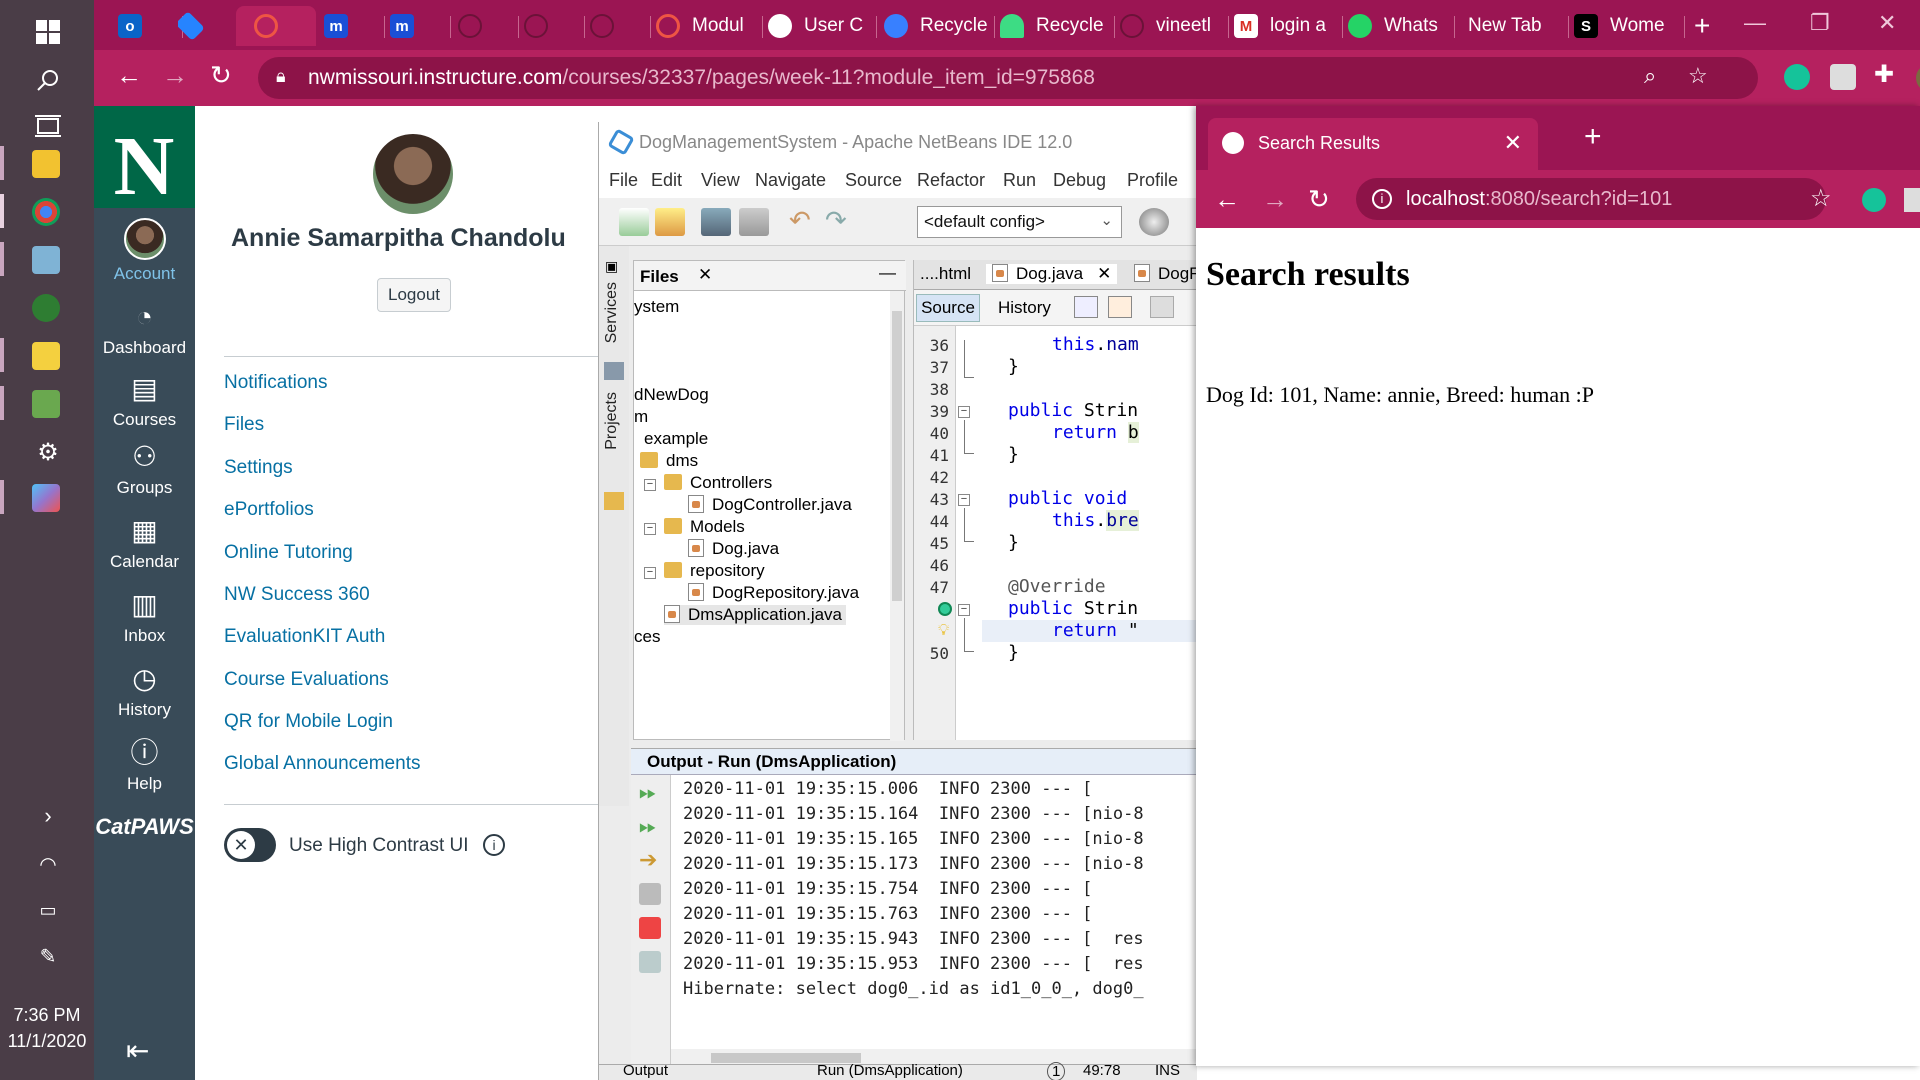 The width and height of the screenshot is (1920, 1080). What do you see at coordinates (288, 553) in the screenshot?
I see `link-online-tutoring: Online Tutoring` at bounding box center [288, 553].